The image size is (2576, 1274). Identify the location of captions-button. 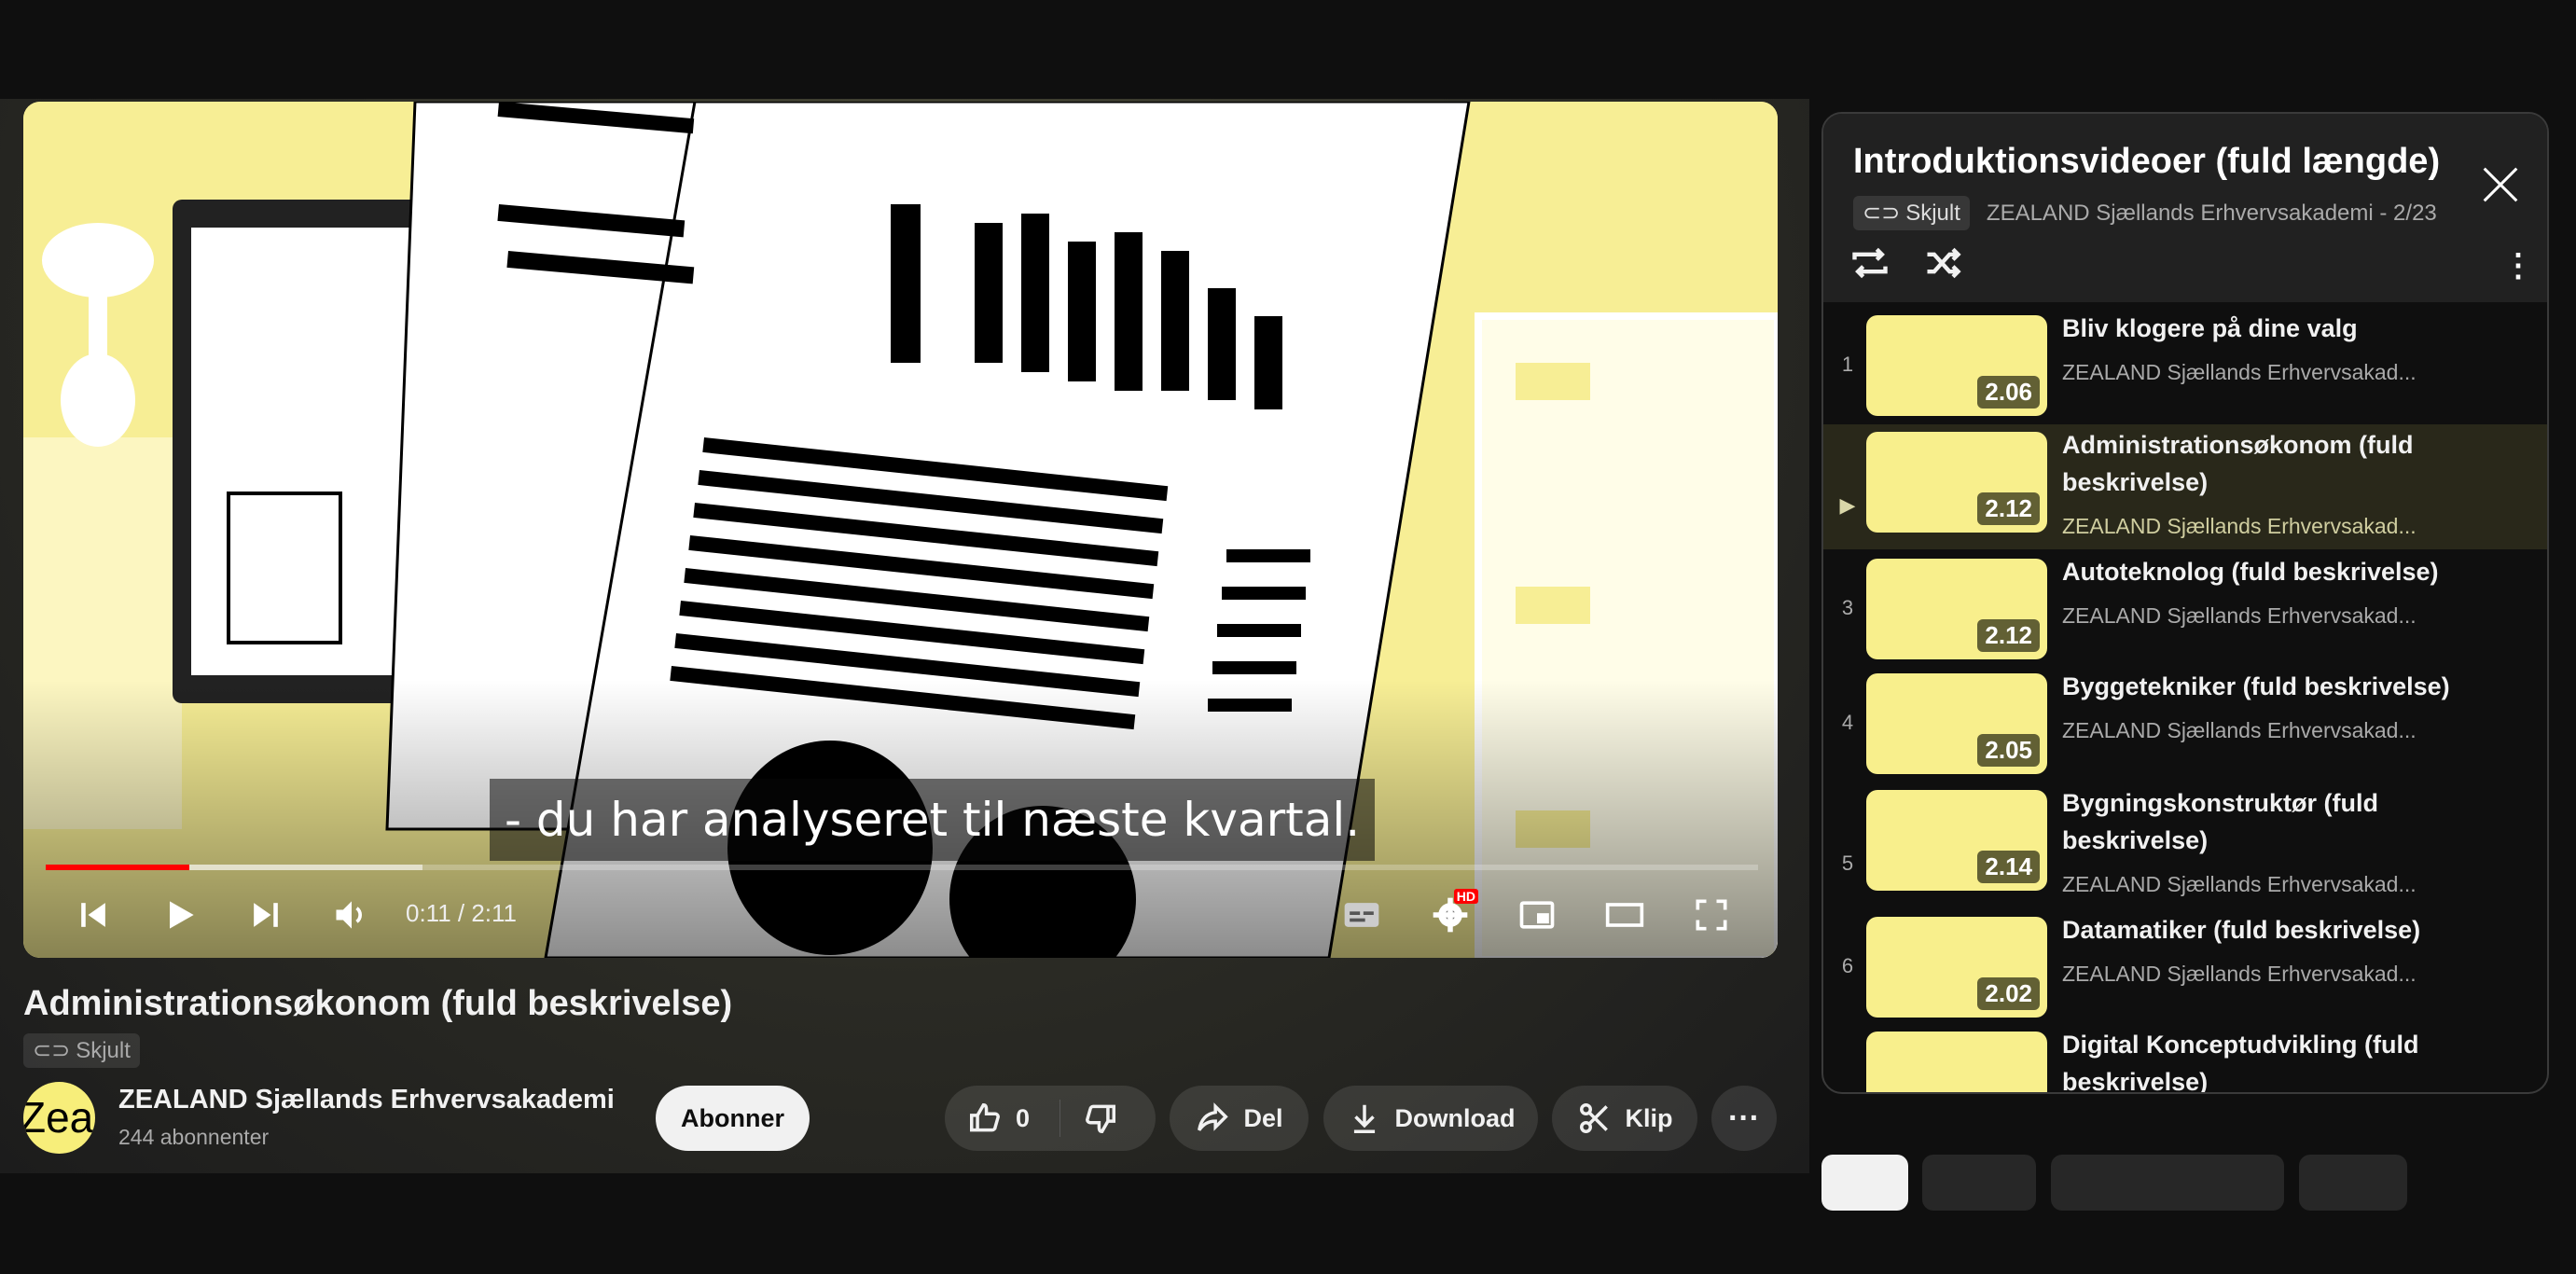
(1362, 915).